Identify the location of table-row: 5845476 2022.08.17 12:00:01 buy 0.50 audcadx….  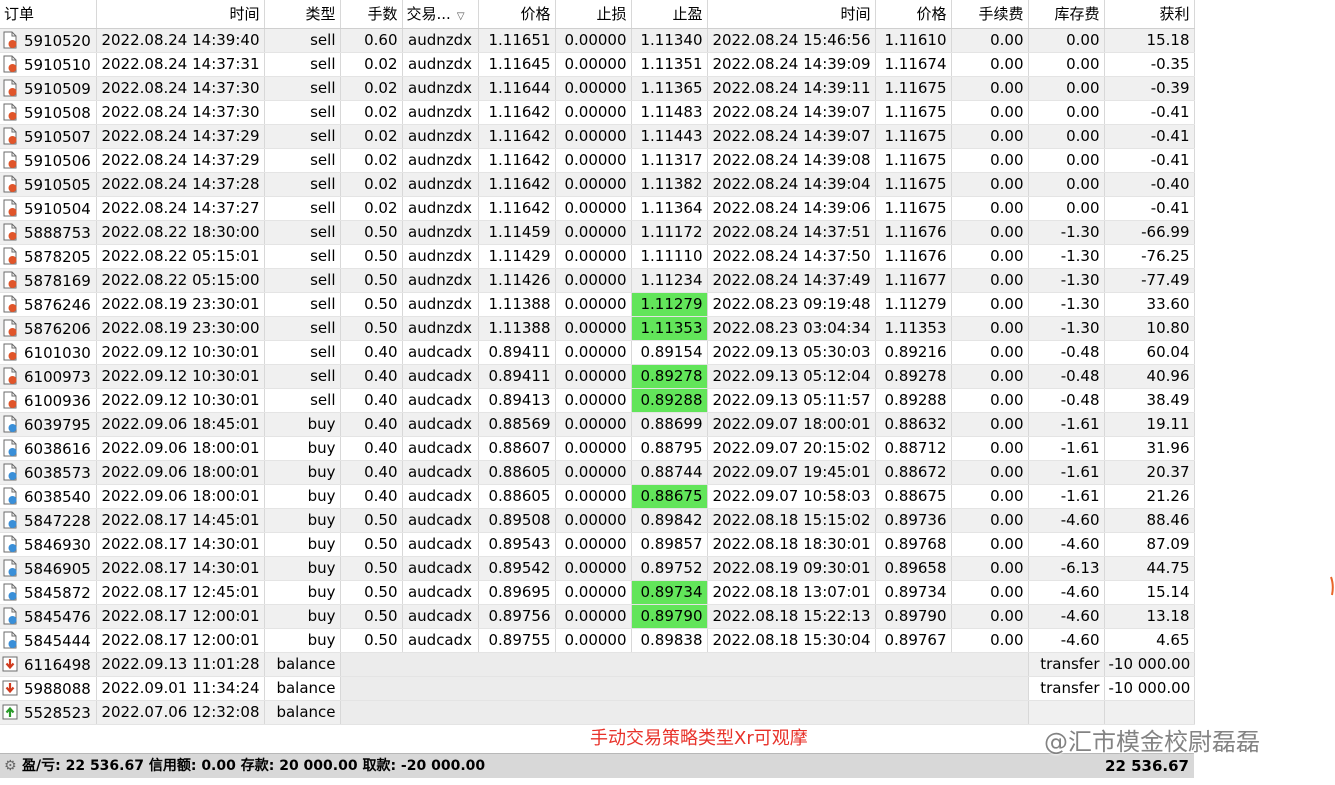
(597, 616).